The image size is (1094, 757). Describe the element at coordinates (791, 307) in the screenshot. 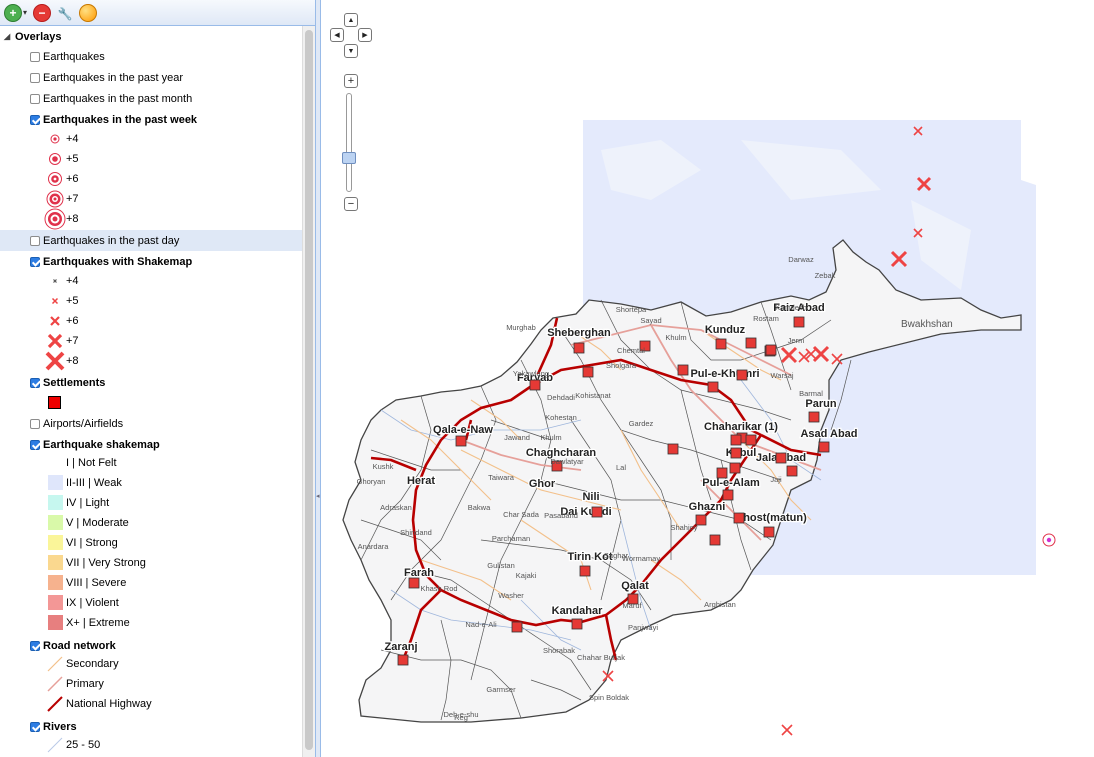

I see `district-label: Kamdesh` at that location.